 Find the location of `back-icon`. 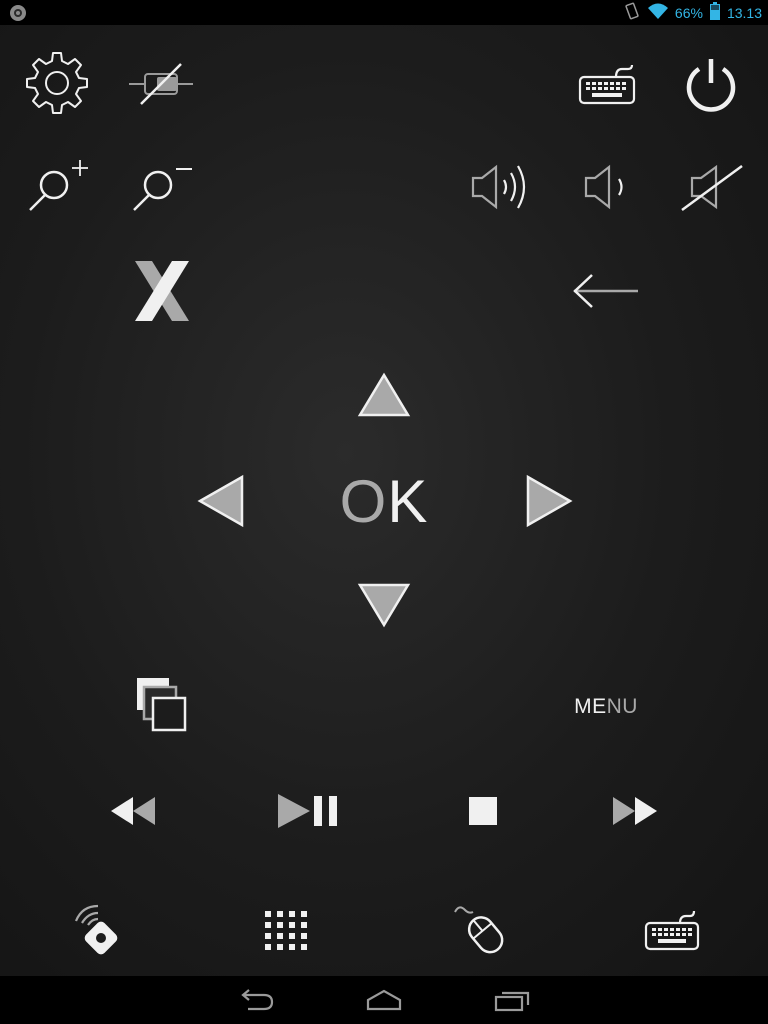

back-icon is located at coordinates (256, 1000).